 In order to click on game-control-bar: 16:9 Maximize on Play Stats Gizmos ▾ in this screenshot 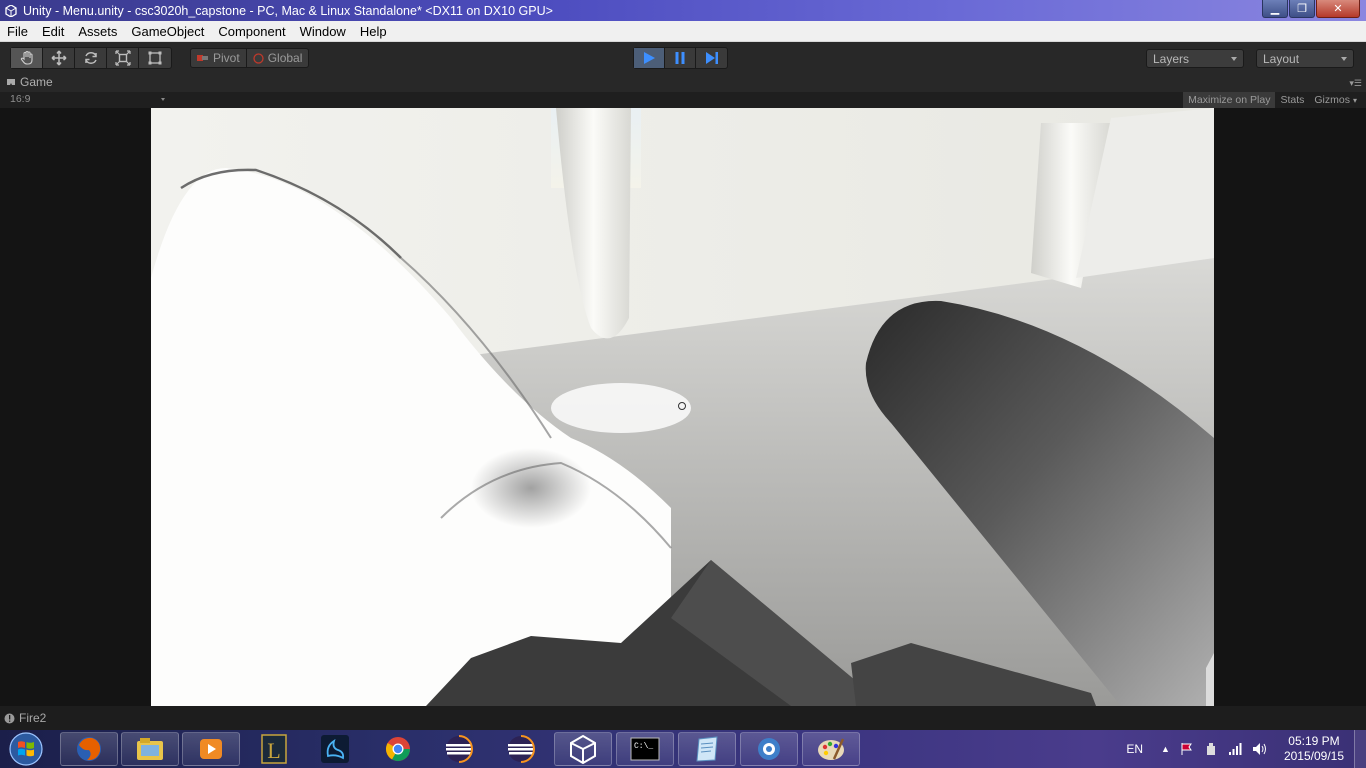, I will do `click(683, 100)`.